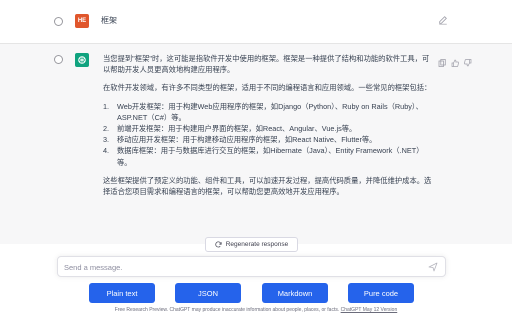 The width and height of the screenshot is (512, 320). Describe the element at coordinates (106, 140) in the screenshot. I see `list-item-number: 3.` at that location.